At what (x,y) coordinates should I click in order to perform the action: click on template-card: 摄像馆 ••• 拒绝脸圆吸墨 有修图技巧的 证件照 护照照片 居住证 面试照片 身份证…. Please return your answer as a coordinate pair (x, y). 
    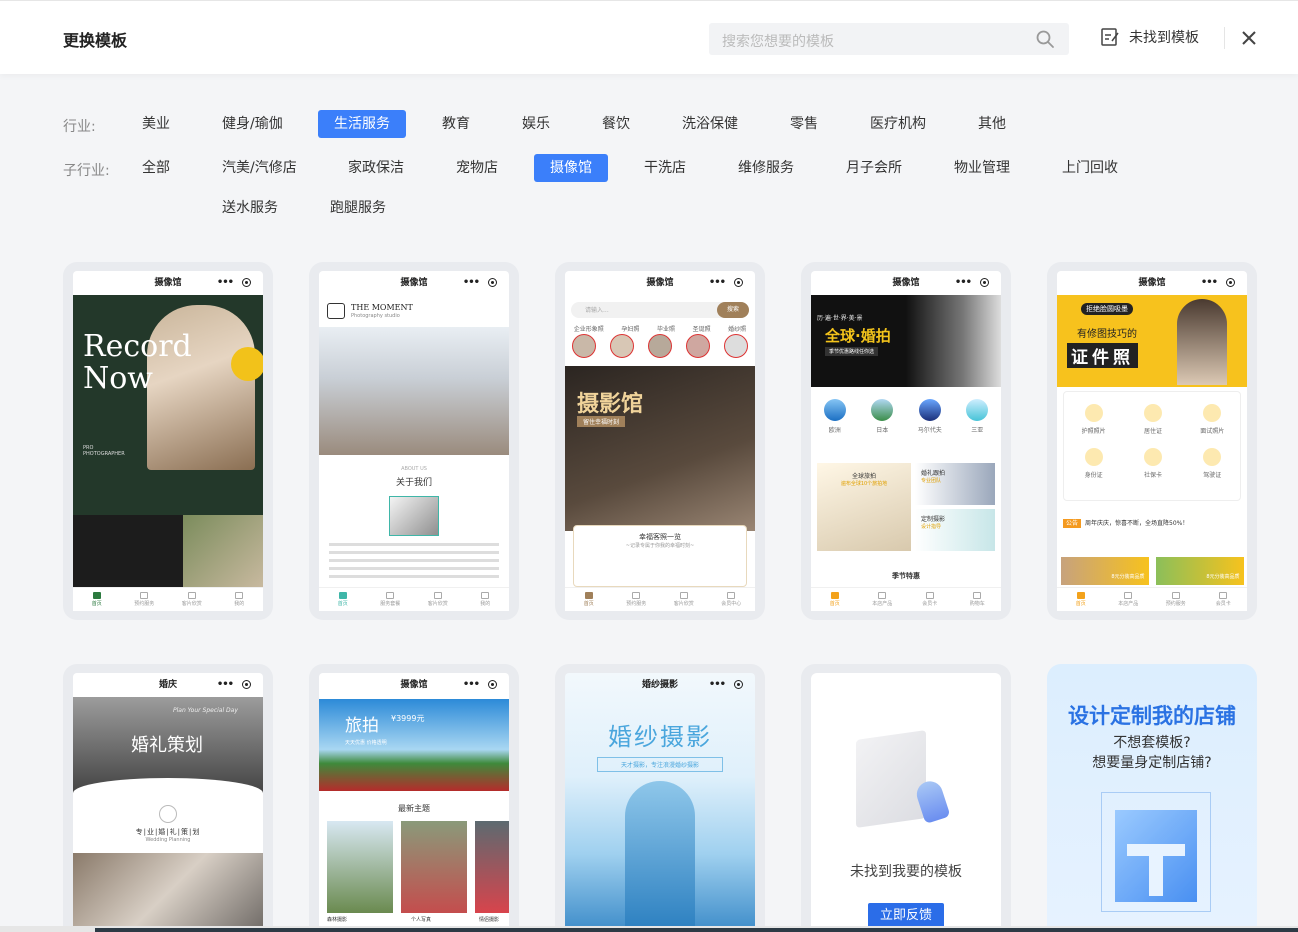
    Looking at the image, I should click on (1152, 441).